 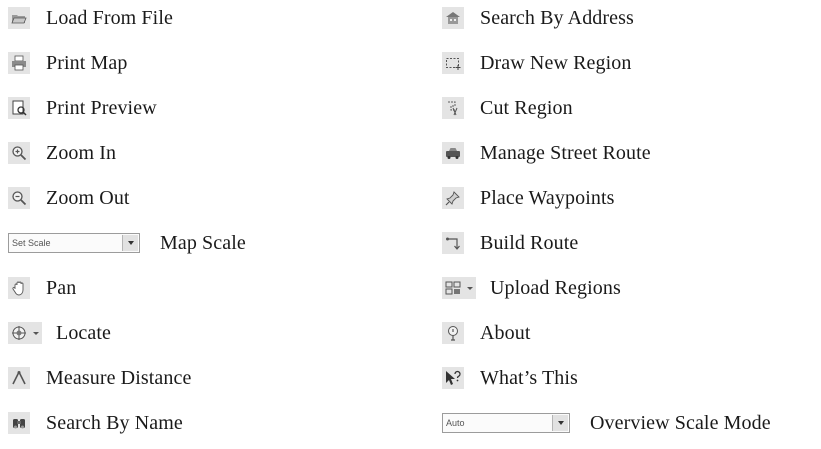 I want to click on cut-region-icon, so click(x=453, y=108).